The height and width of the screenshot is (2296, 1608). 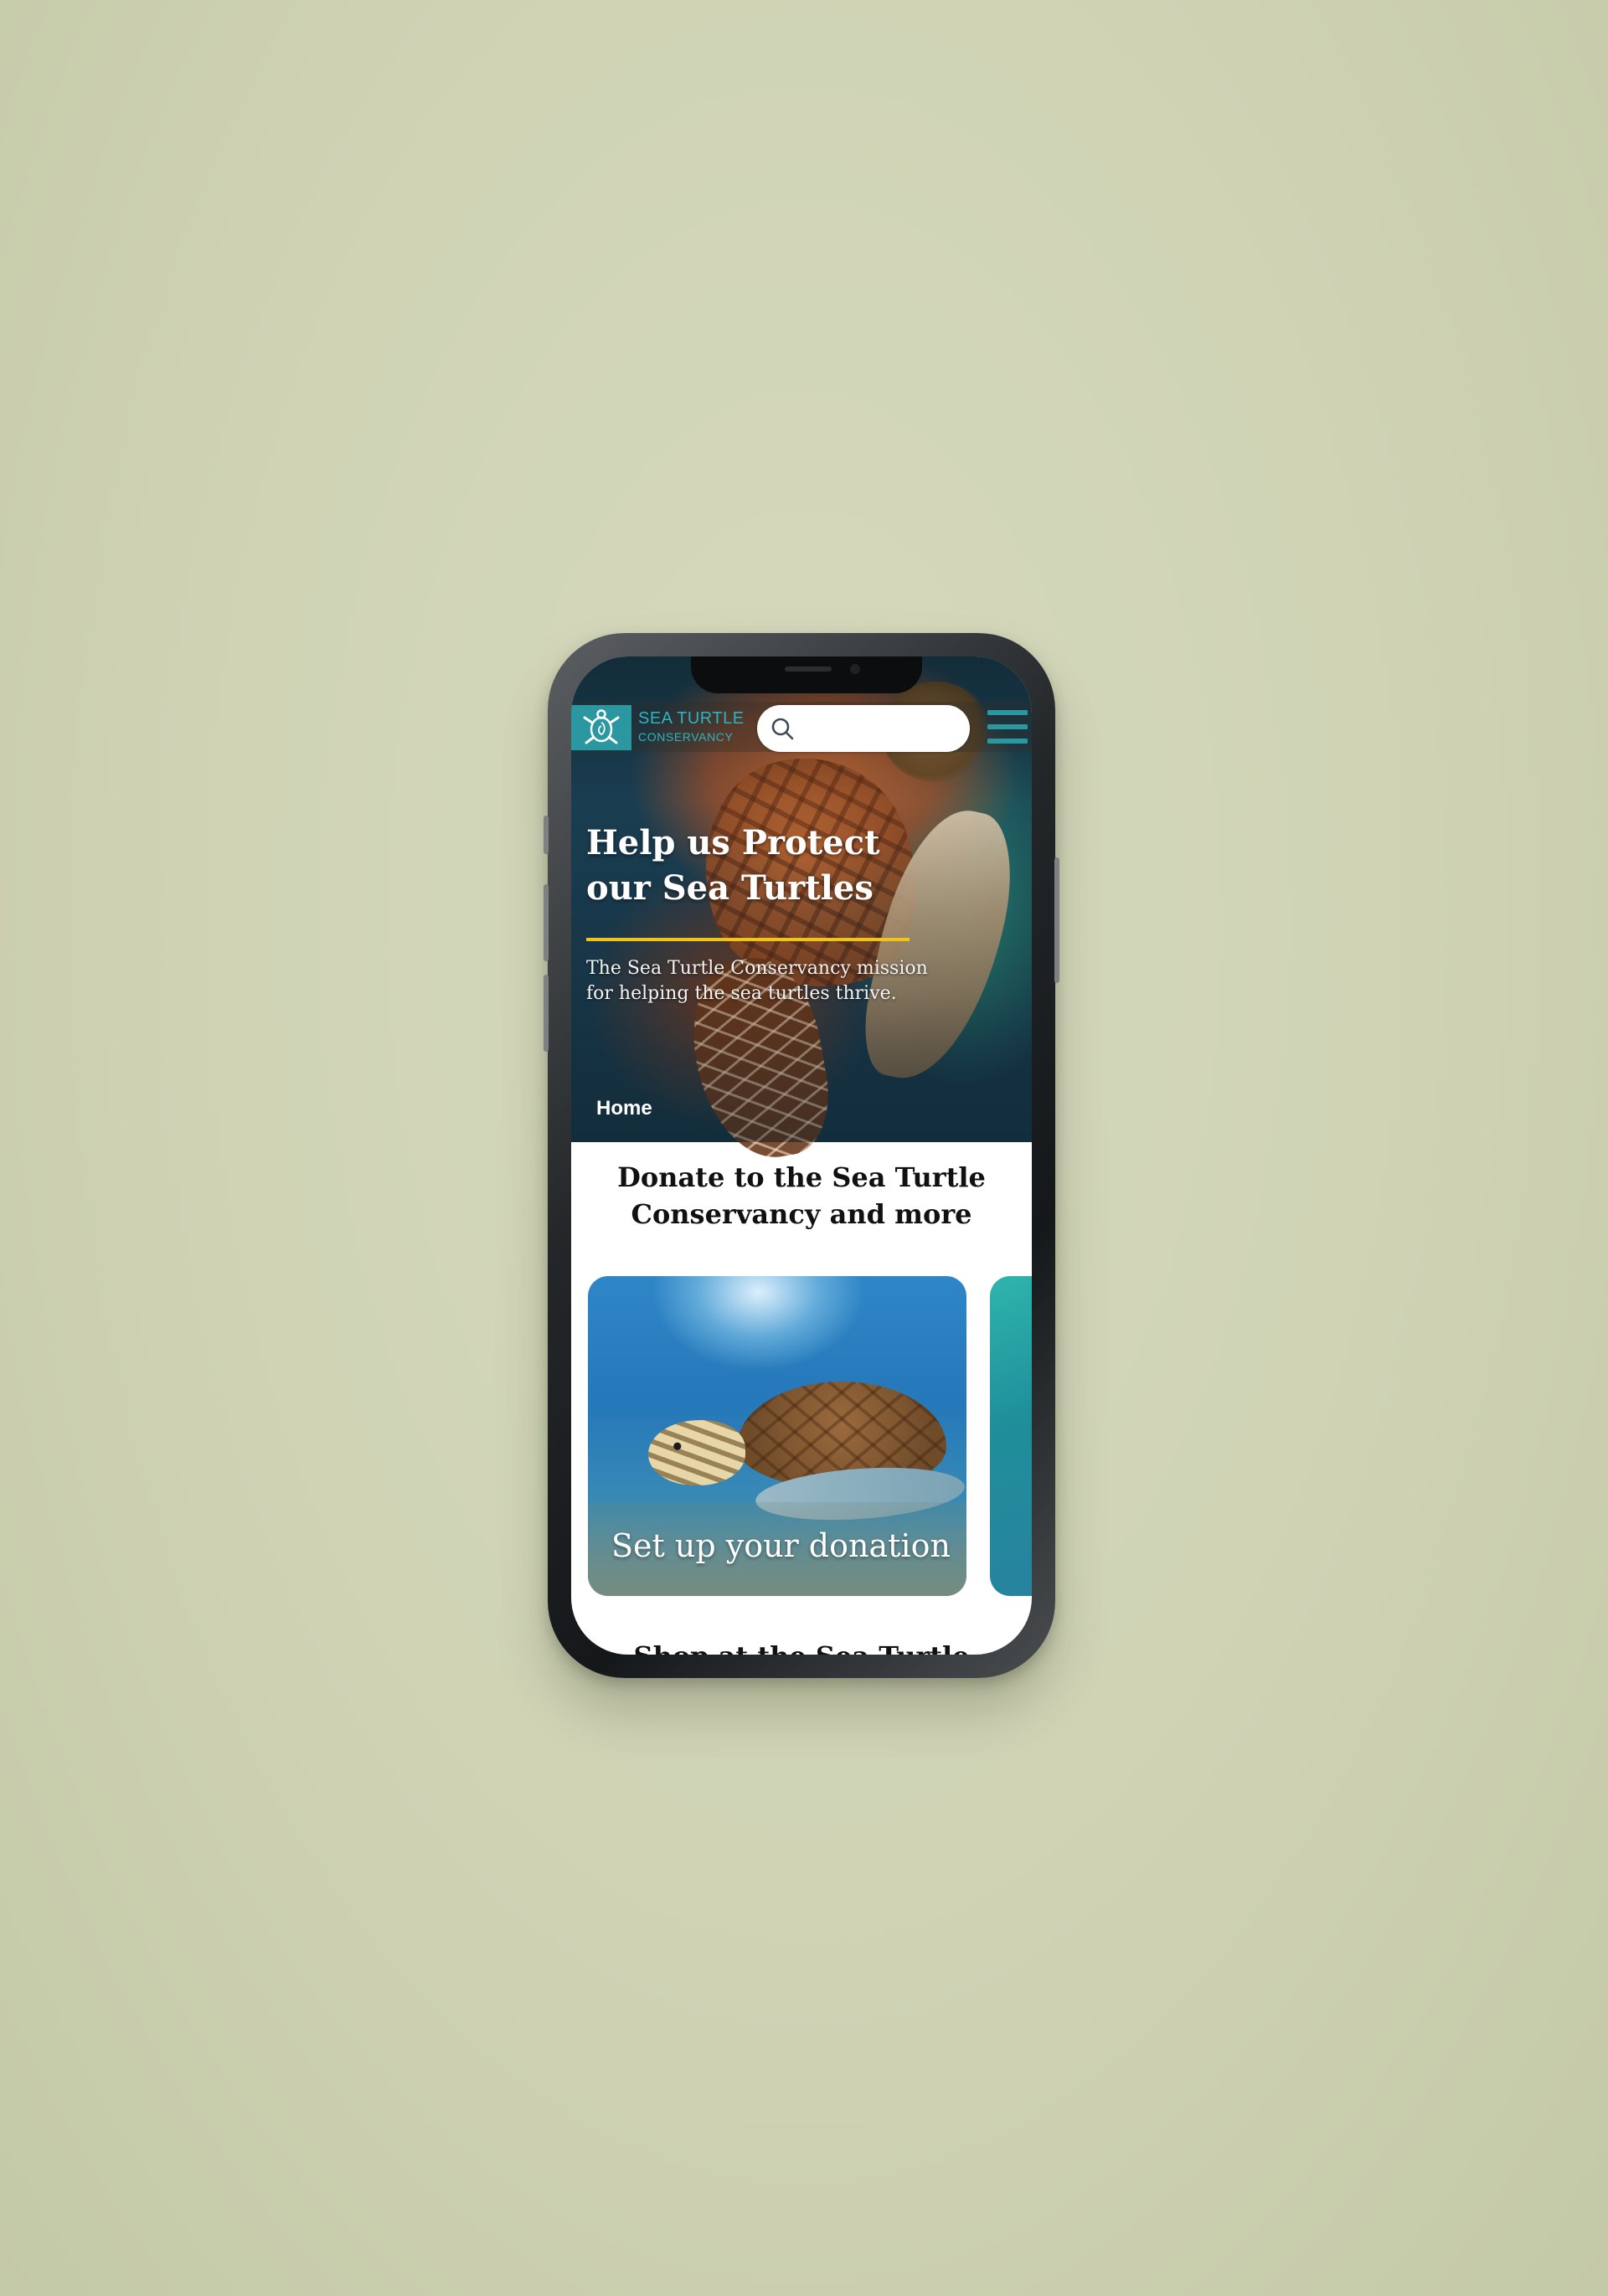 What do you see at coordinates (748, 939) in the screenshot?
I see `hero-title-underline` at bounding box center [748, 939].